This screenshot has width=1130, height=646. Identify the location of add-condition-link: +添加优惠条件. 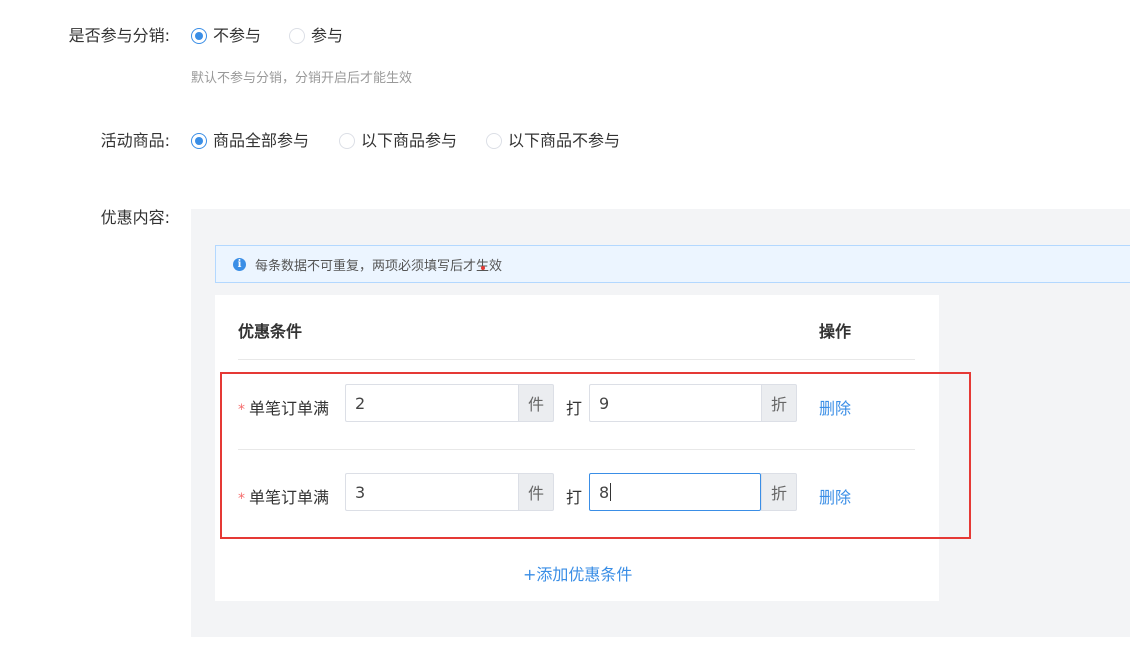
(577, 573).